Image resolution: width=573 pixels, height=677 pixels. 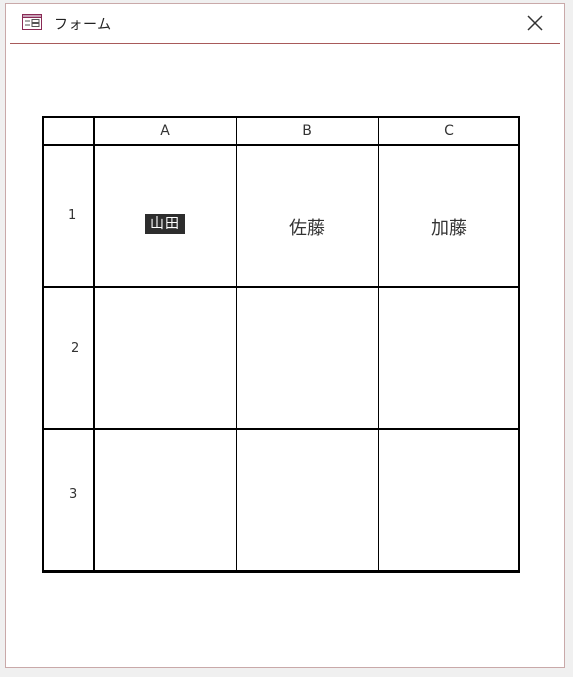 I want to click on column-header-c: C, so click(x=449, y=131).